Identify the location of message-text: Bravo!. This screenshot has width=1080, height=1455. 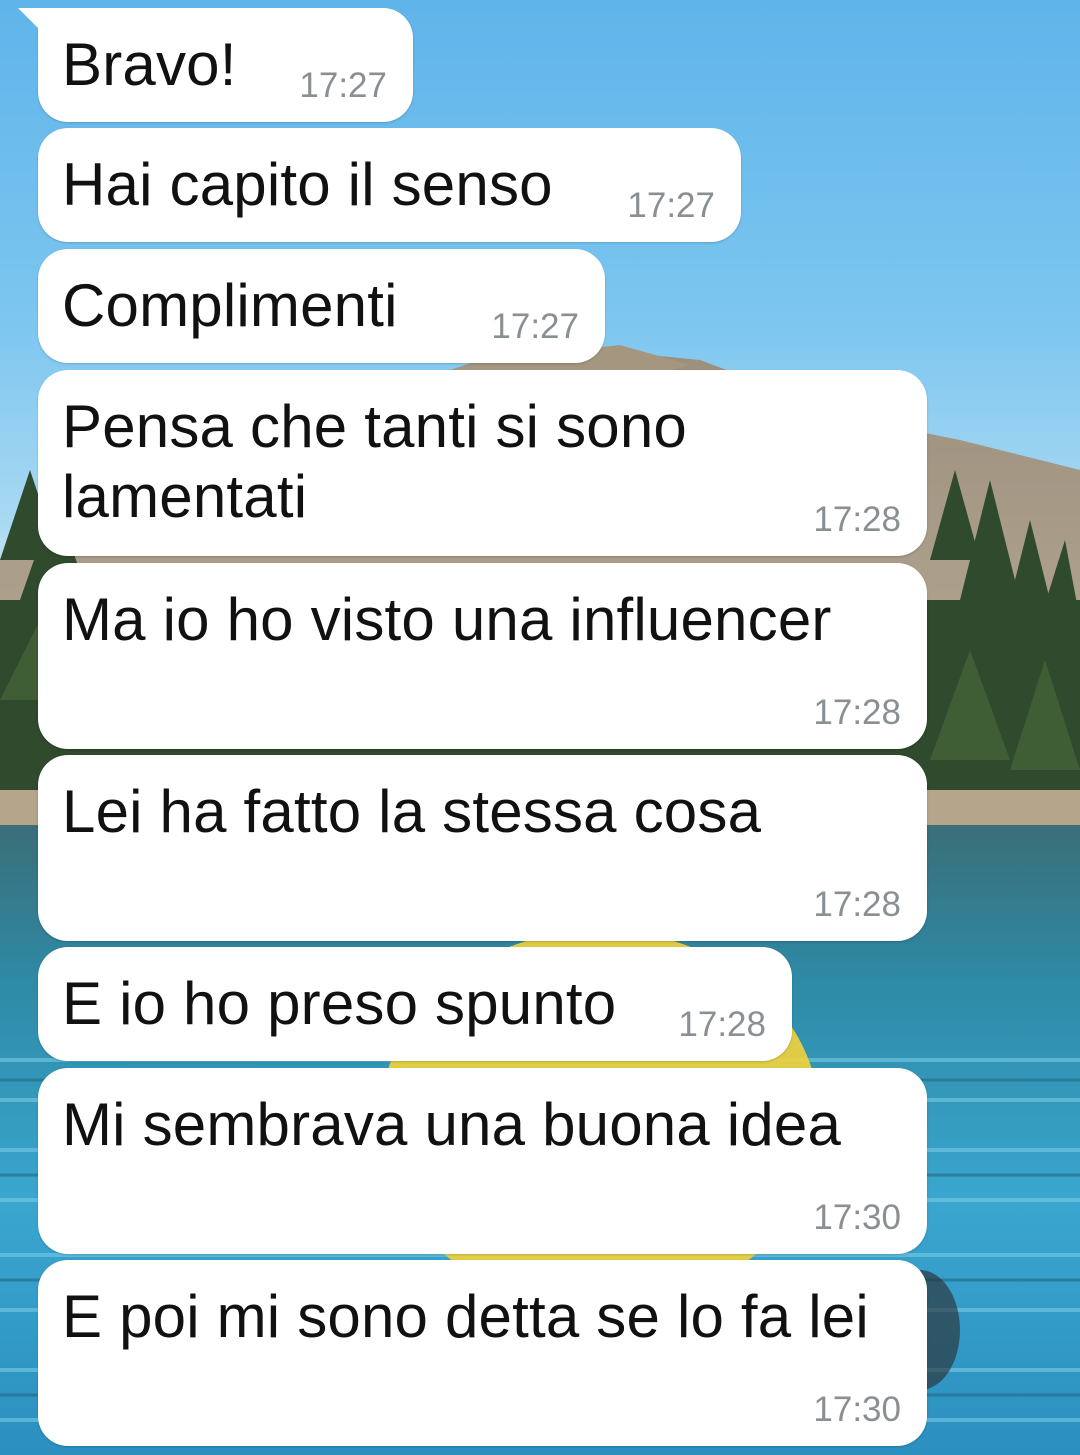
(149, 64).